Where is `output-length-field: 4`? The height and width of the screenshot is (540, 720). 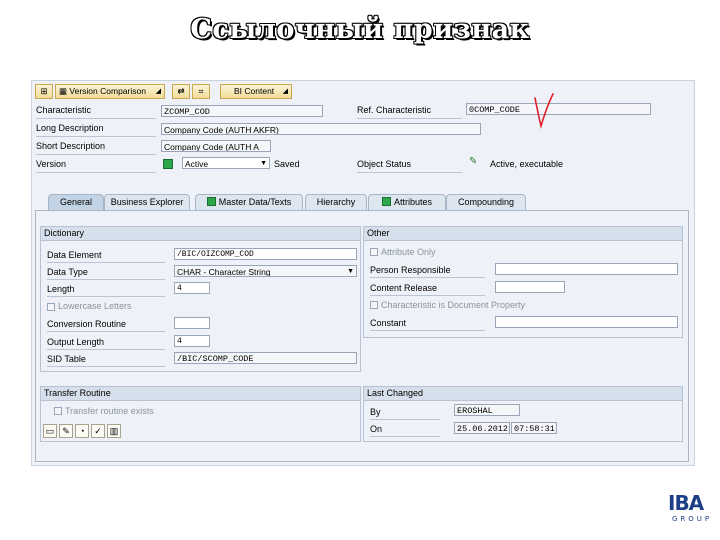 output-length-field: 4 is located at coordinates (192, 341).